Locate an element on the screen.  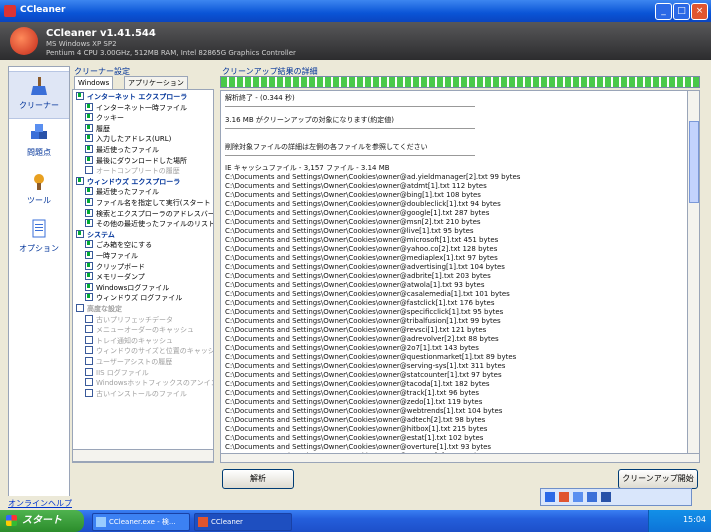
ime-icon is located at coordinates (550, 497).